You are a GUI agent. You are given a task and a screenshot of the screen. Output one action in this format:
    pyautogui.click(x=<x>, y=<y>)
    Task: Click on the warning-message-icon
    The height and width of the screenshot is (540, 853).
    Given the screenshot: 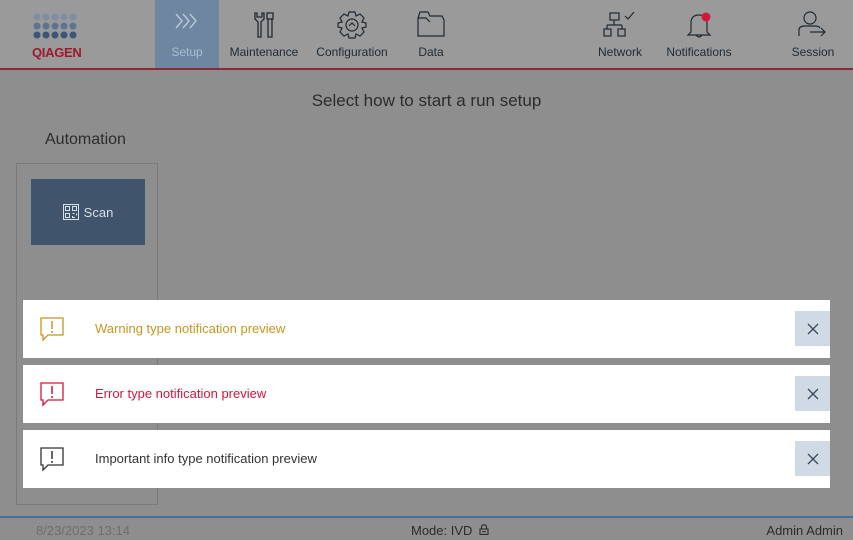 What is the action you would take?
    pyautogui.click(x=52, y=329)
    